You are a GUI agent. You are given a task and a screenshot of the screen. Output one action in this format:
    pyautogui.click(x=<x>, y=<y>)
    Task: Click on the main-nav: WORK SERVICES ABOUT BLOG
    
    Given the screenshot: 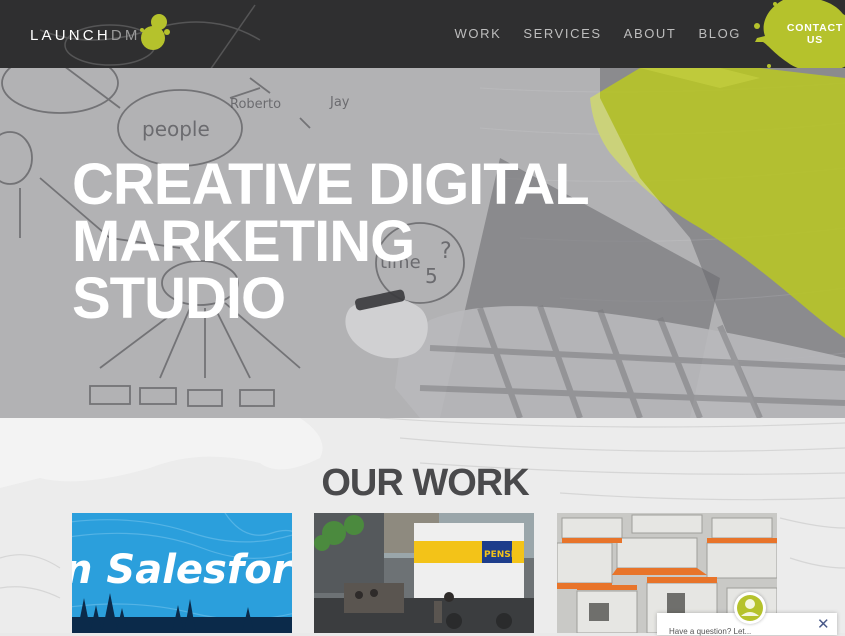 What is the action you would take?
    pyautogui.click(x=587, y=33)
    